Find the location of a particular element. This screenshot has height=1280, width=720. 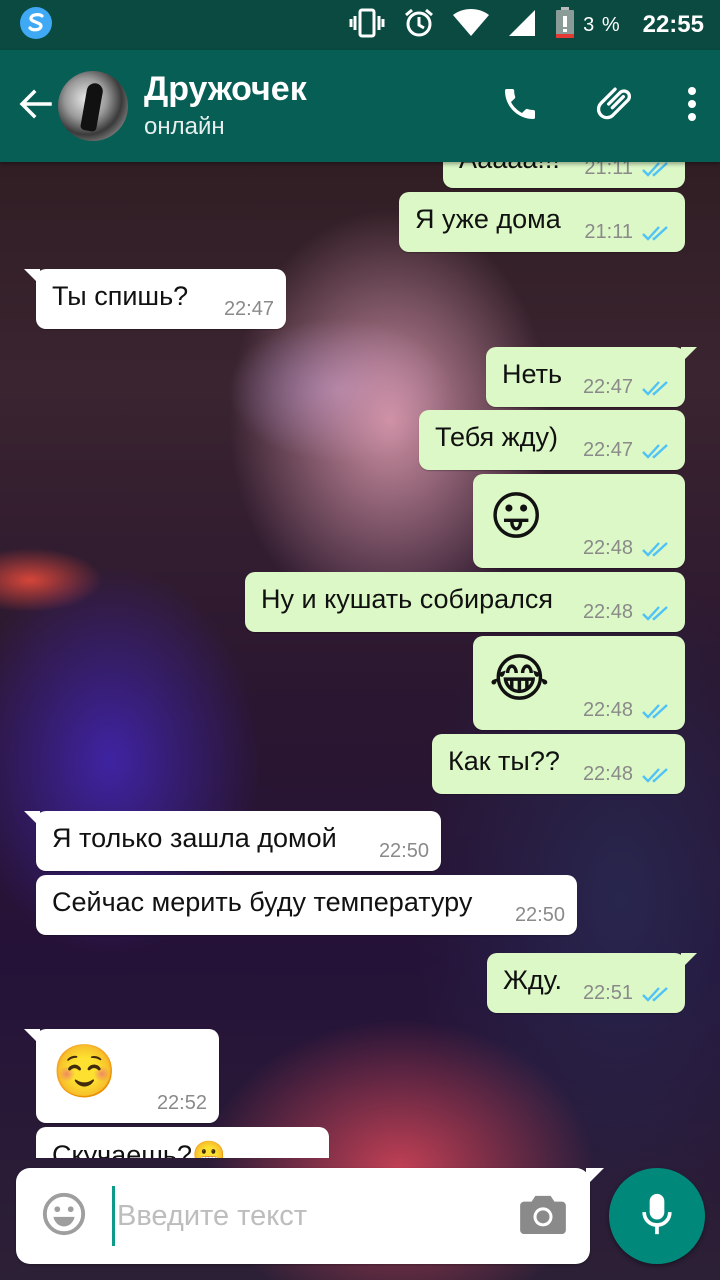

contact-info: Дружочек онлайн is located at coordinates (308, 106).